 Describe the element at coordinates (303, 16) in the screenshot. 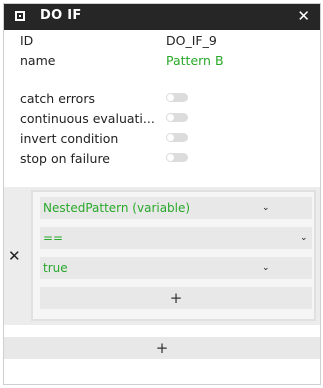

I see `close-icon: ✕` at that location.